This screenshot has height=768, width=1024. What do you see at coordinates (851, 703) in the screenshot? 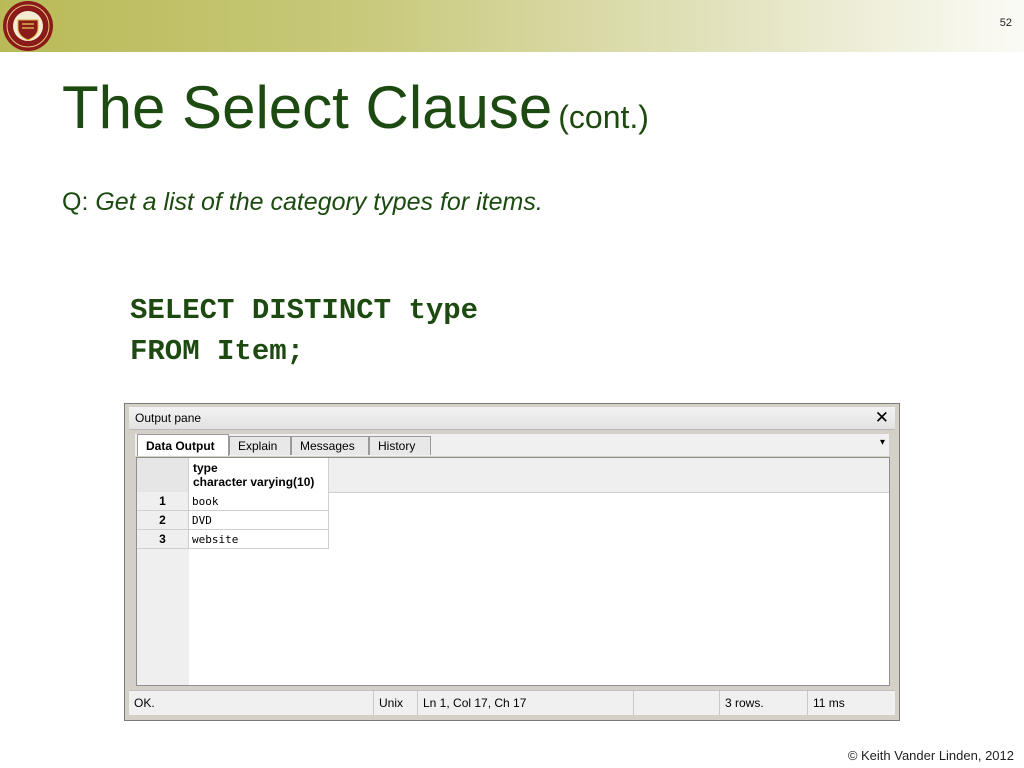
I see `status-elapsed-time: 11 ms` at bounding box center [851, 703].